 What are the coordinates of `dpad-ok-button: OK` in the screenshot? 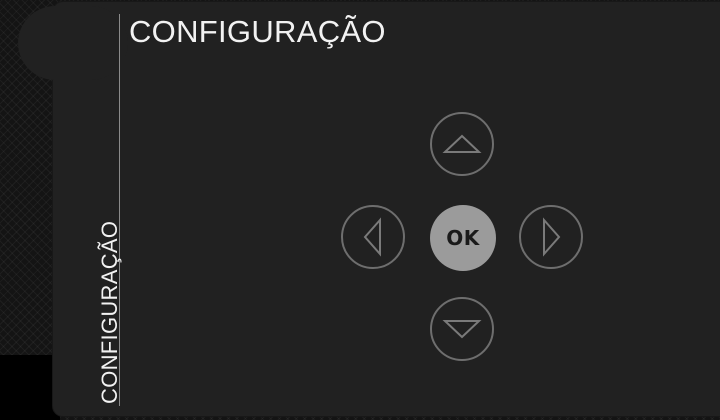 It's located at (463, 238).